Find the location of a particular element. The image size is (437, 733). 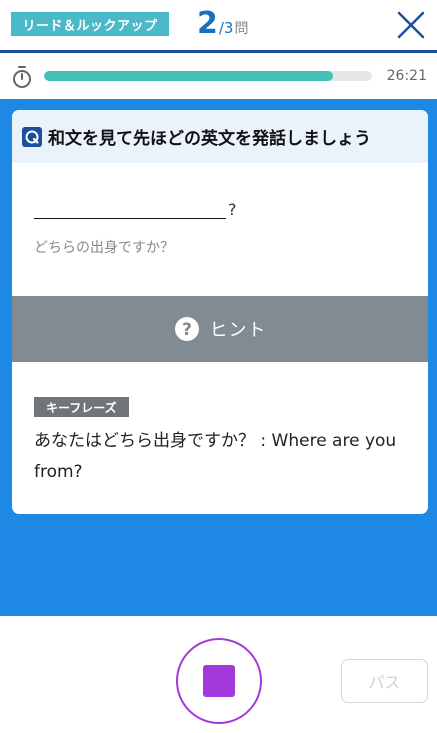

card-header: 和文を見て先ほどの英文を発話しましょう is located at coordinates (220, 136).